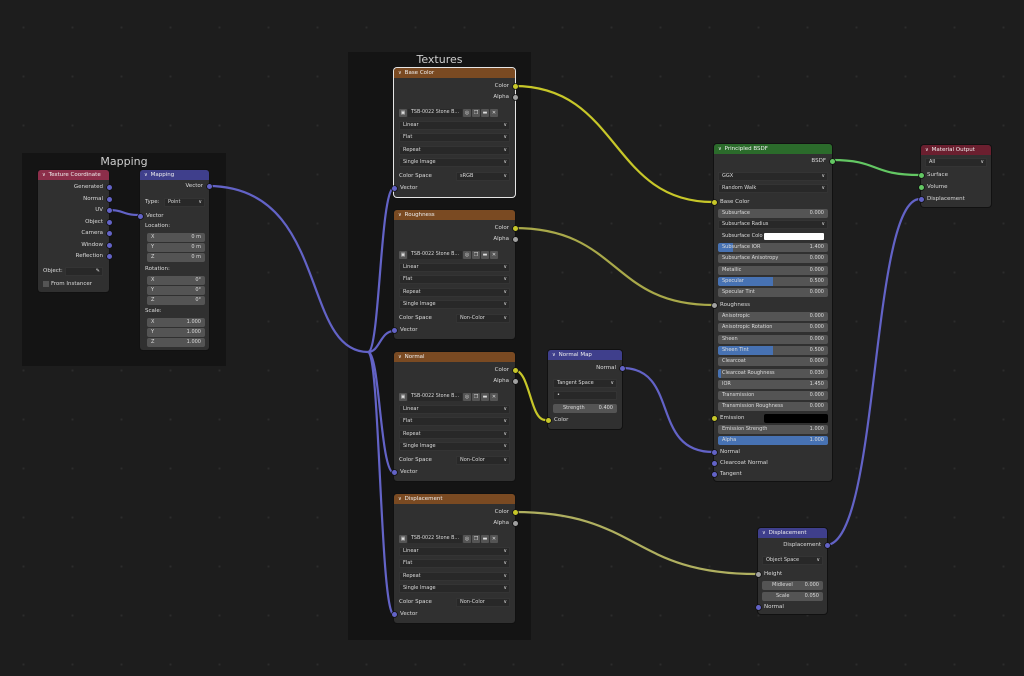  Describe the element at coordinates (454, 357) in the screenshot. I see `texture-header: ∨ Normal` at that location.